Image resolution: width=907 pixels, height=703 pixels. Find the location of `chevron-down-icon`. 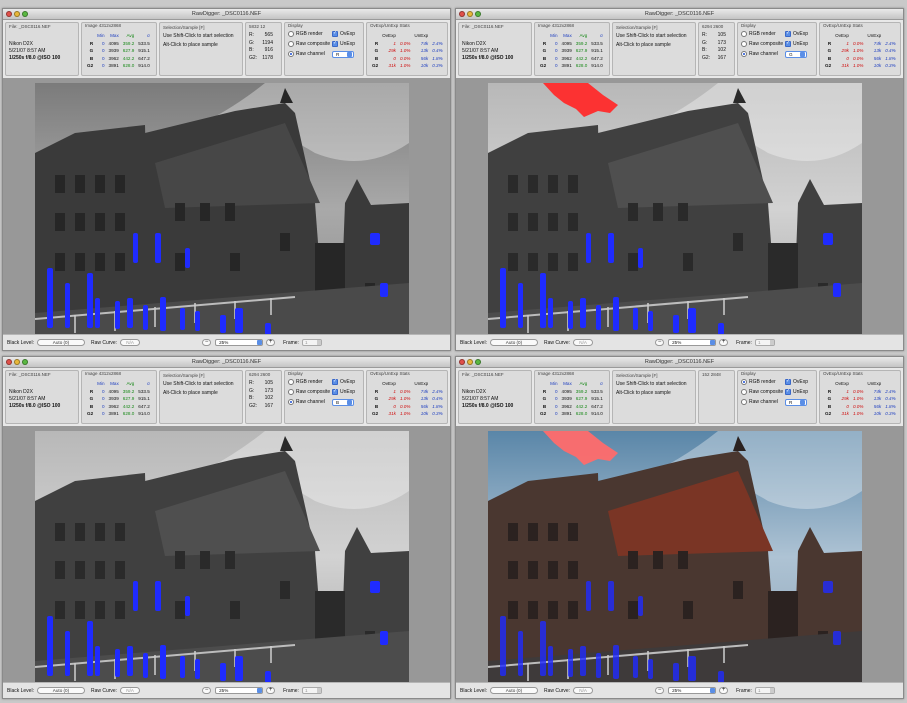

chevron-down-icon is located at coordinates (318, 342).